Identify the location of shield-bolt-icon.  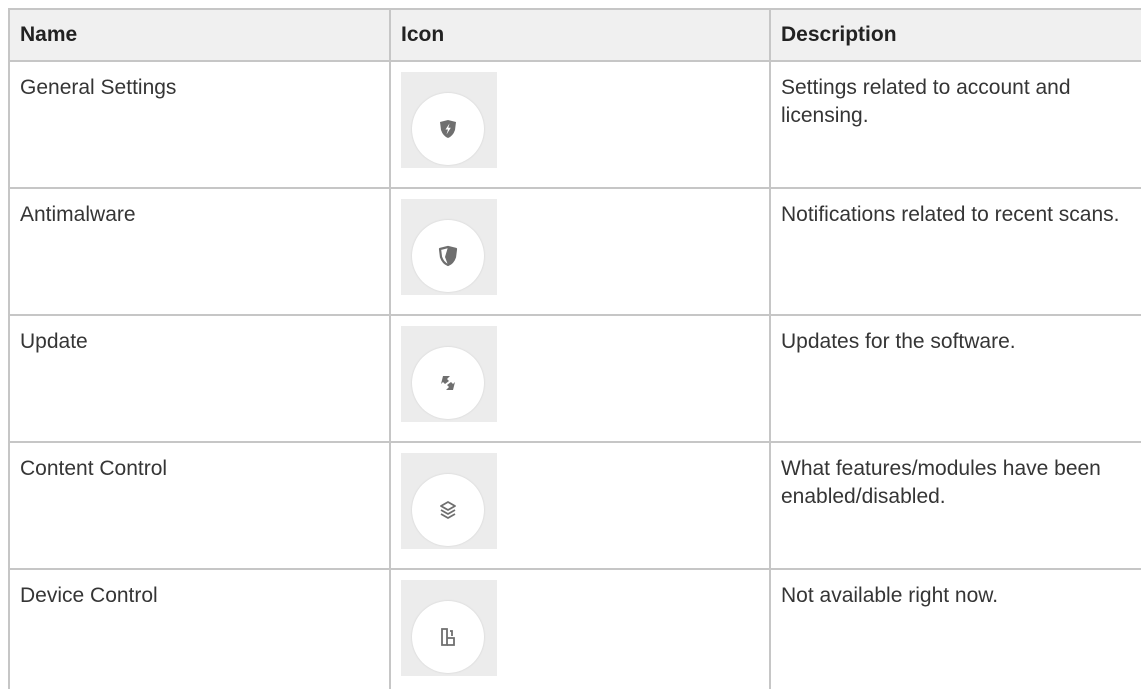
(448, 129).